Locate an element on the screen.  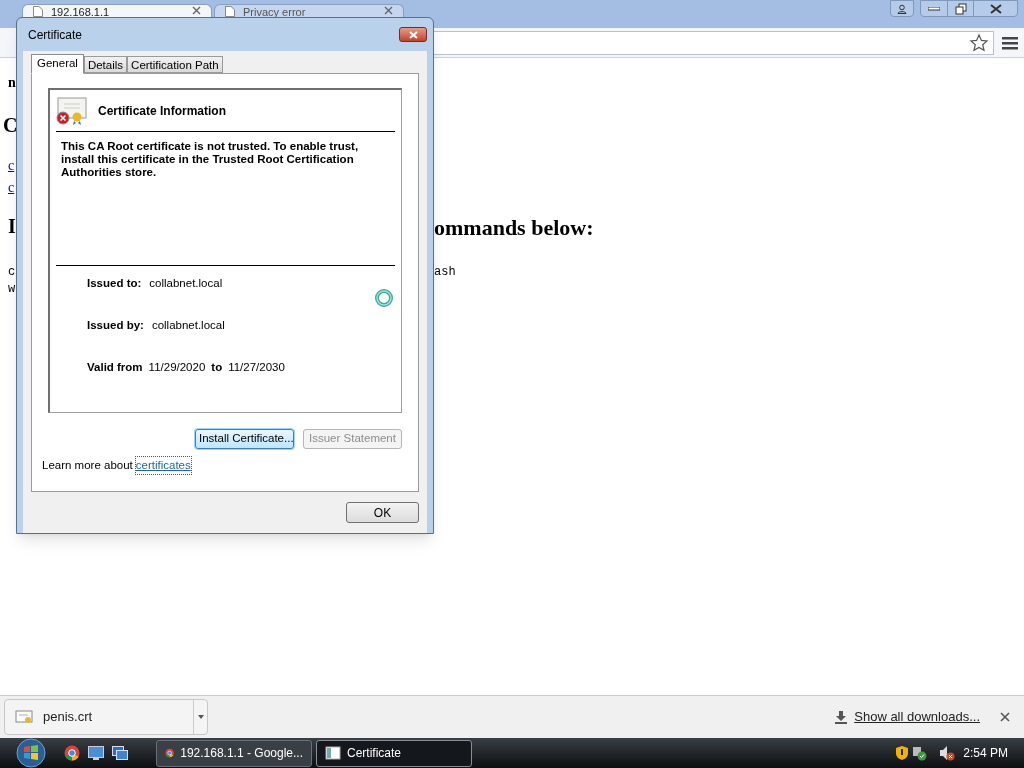
dialog-title: Certificate is located at coordinates (56, 35).